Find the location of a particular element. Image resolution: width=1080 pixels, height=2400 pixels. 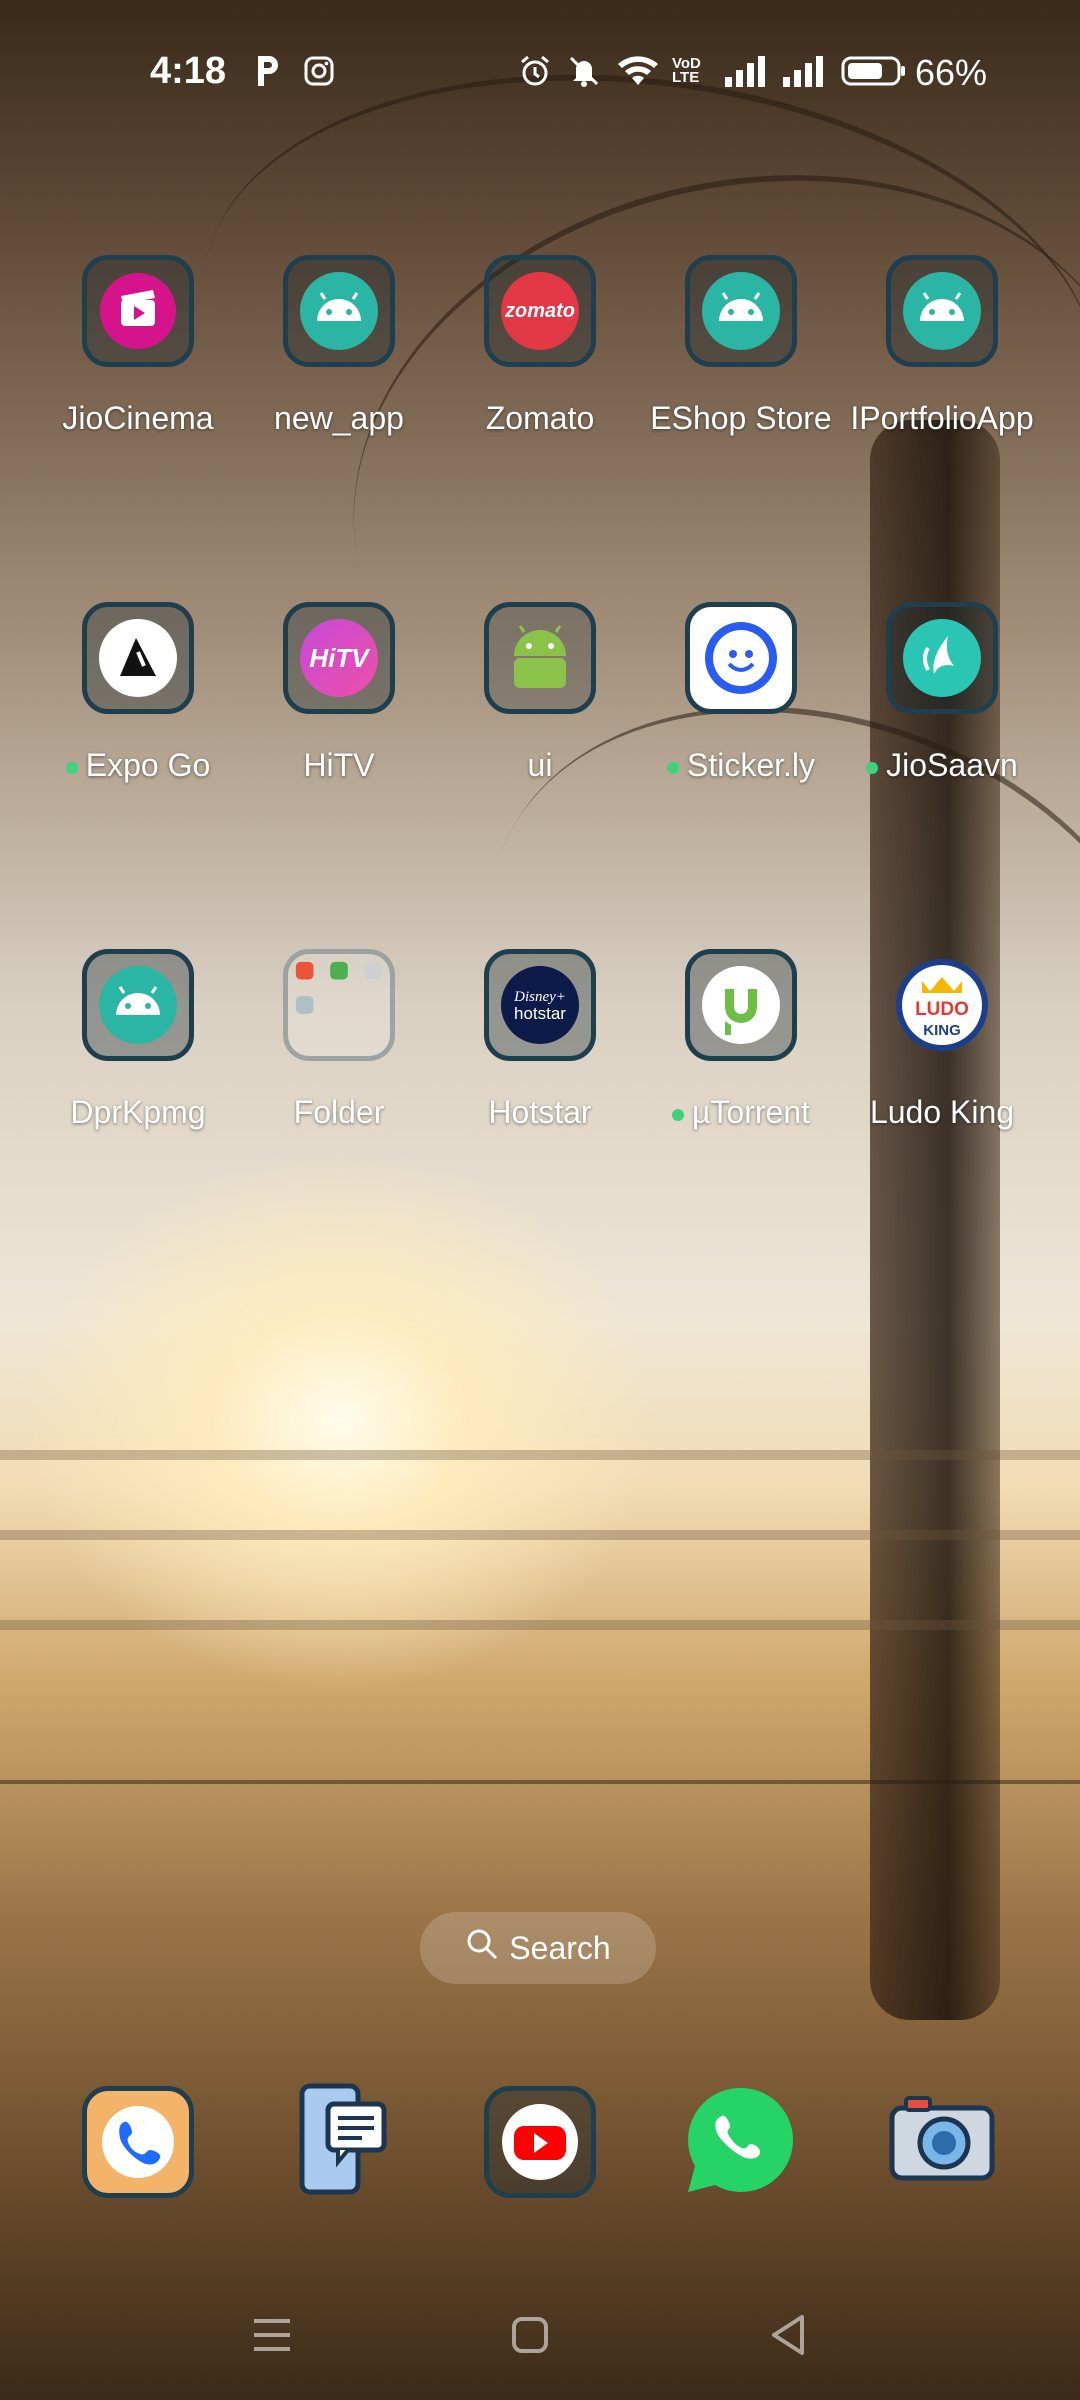

youtube-icon is located at coordinates (540, 2142).